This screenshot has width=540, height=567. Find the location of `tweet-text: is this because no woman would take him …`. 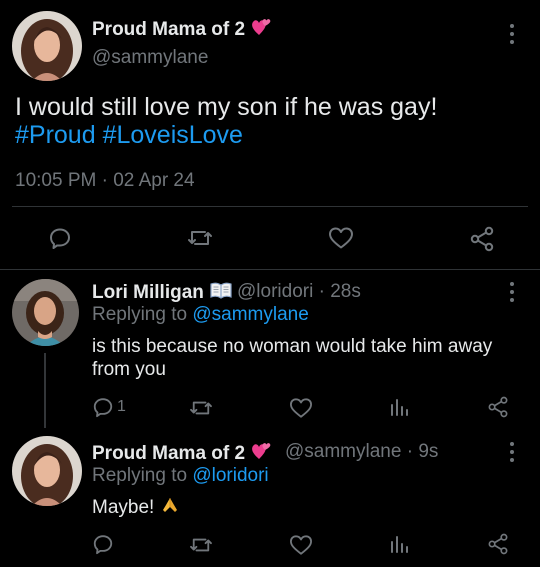

tweet-text: is this because no woman would take him … is located at coordinates (292, 346).